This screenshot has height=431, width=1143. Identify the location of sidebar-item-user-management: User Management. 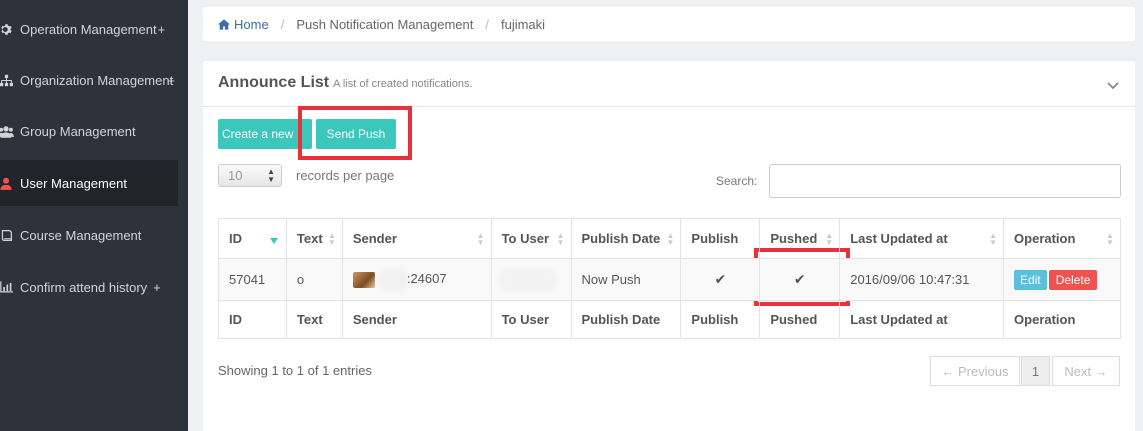
(89, 183).